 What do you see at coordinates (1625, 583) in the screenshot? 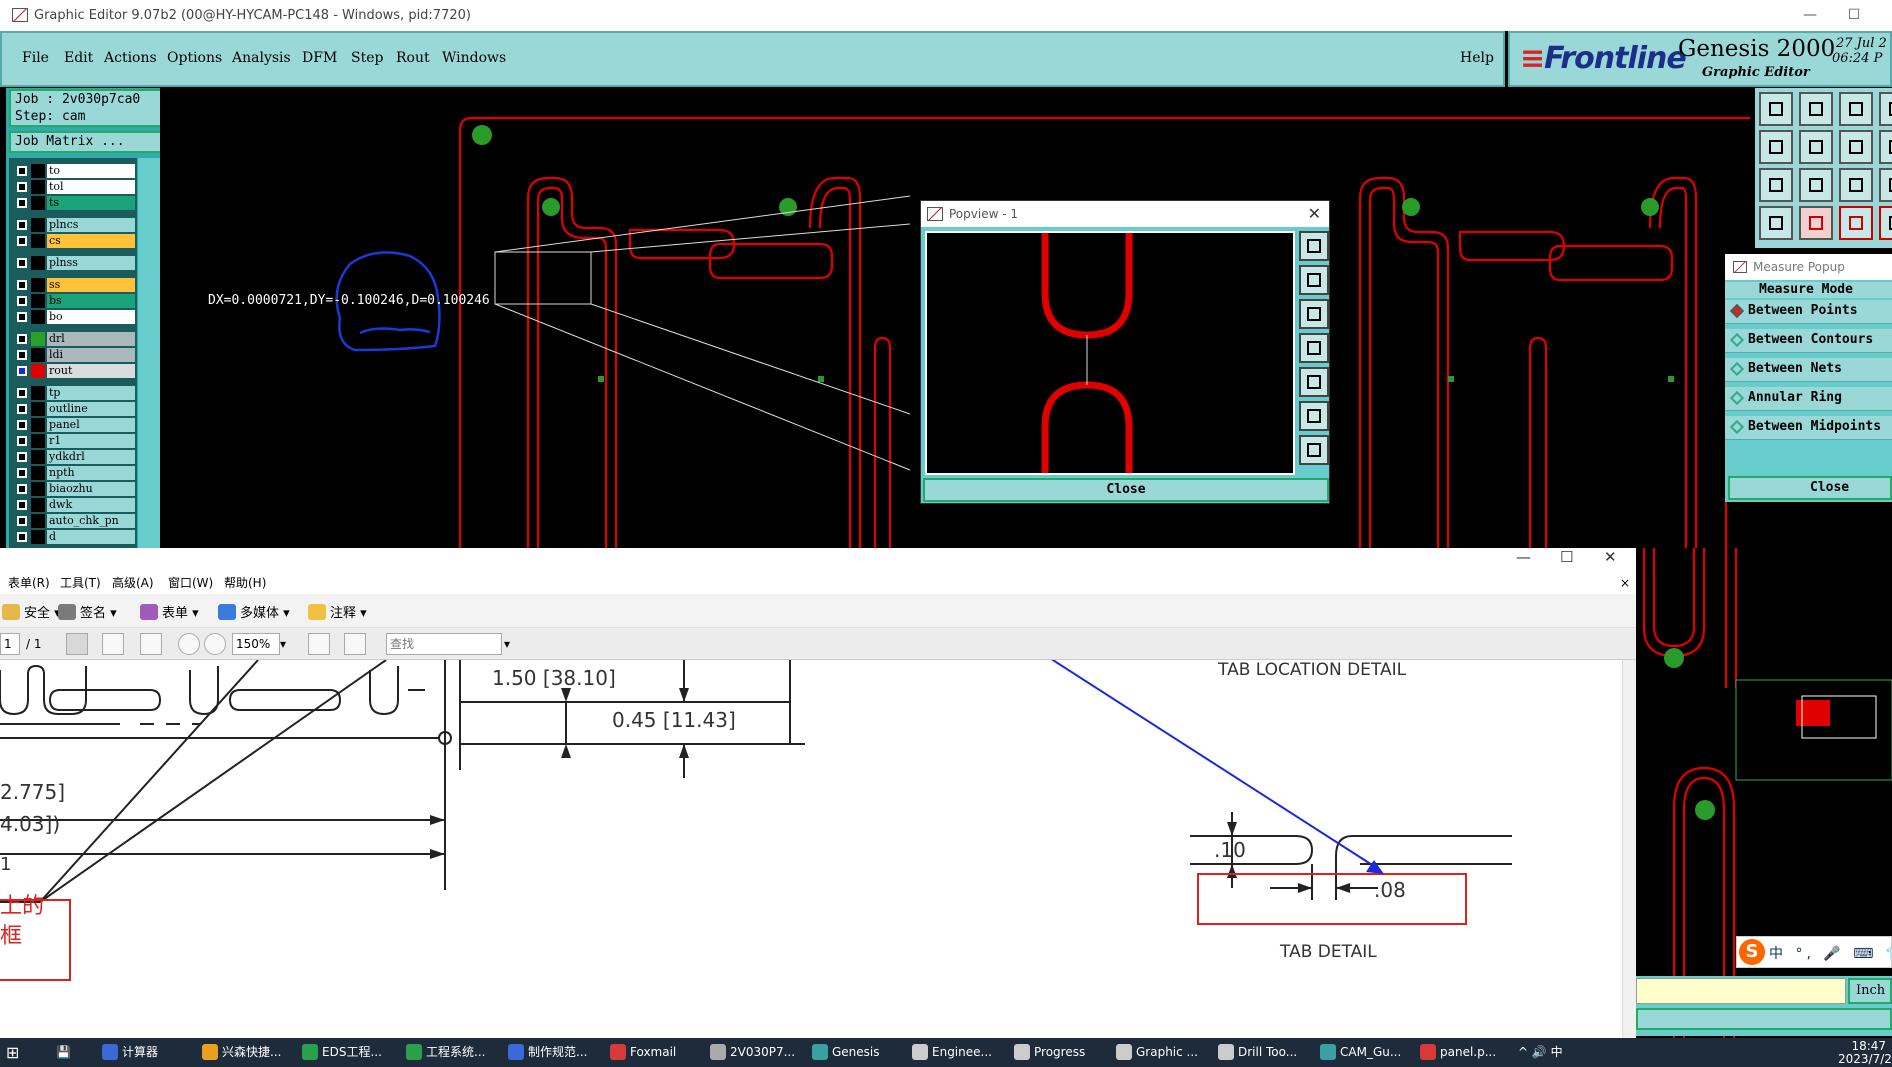
I see `pdf-doc-close-icon: ×` at bounding box center [1625, 583].